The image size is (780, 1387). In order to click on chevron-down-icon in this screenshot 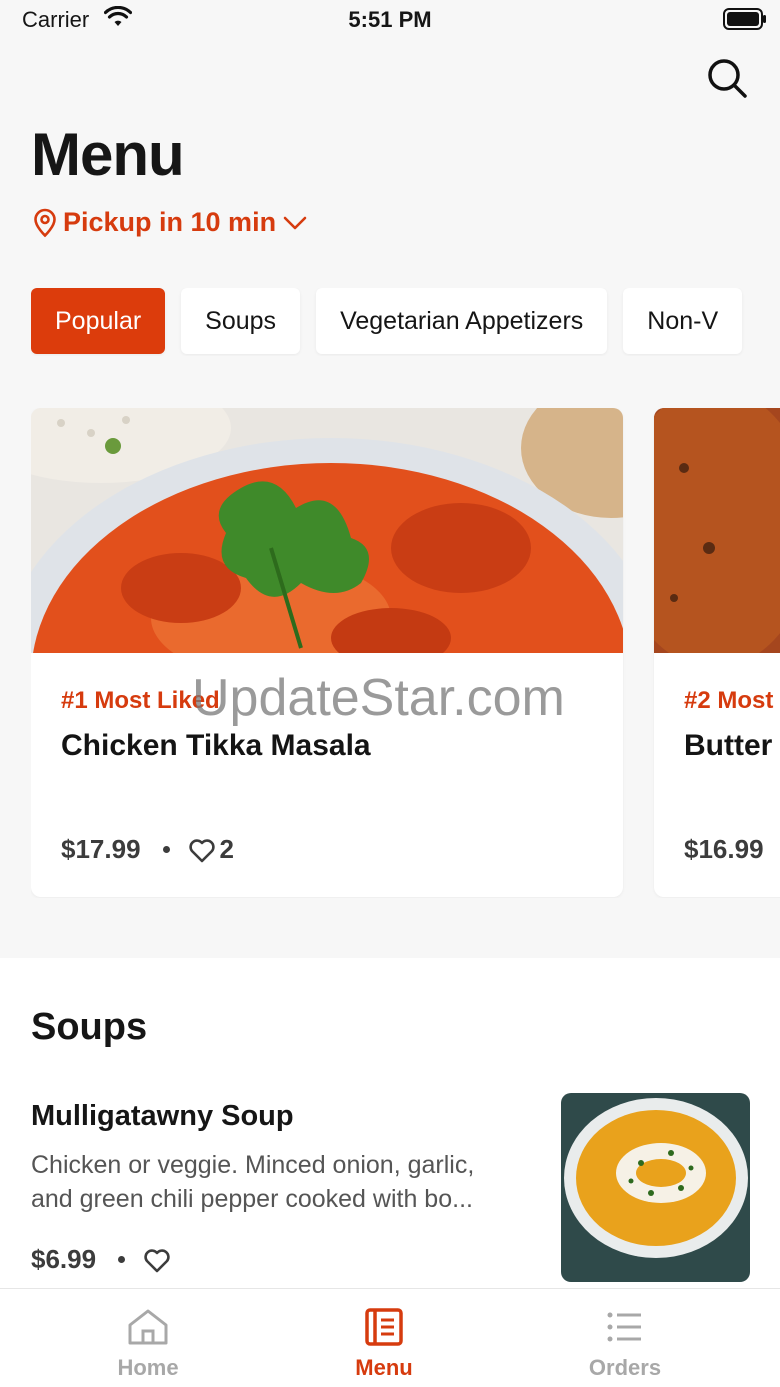, I will do `click(295, 222)`.